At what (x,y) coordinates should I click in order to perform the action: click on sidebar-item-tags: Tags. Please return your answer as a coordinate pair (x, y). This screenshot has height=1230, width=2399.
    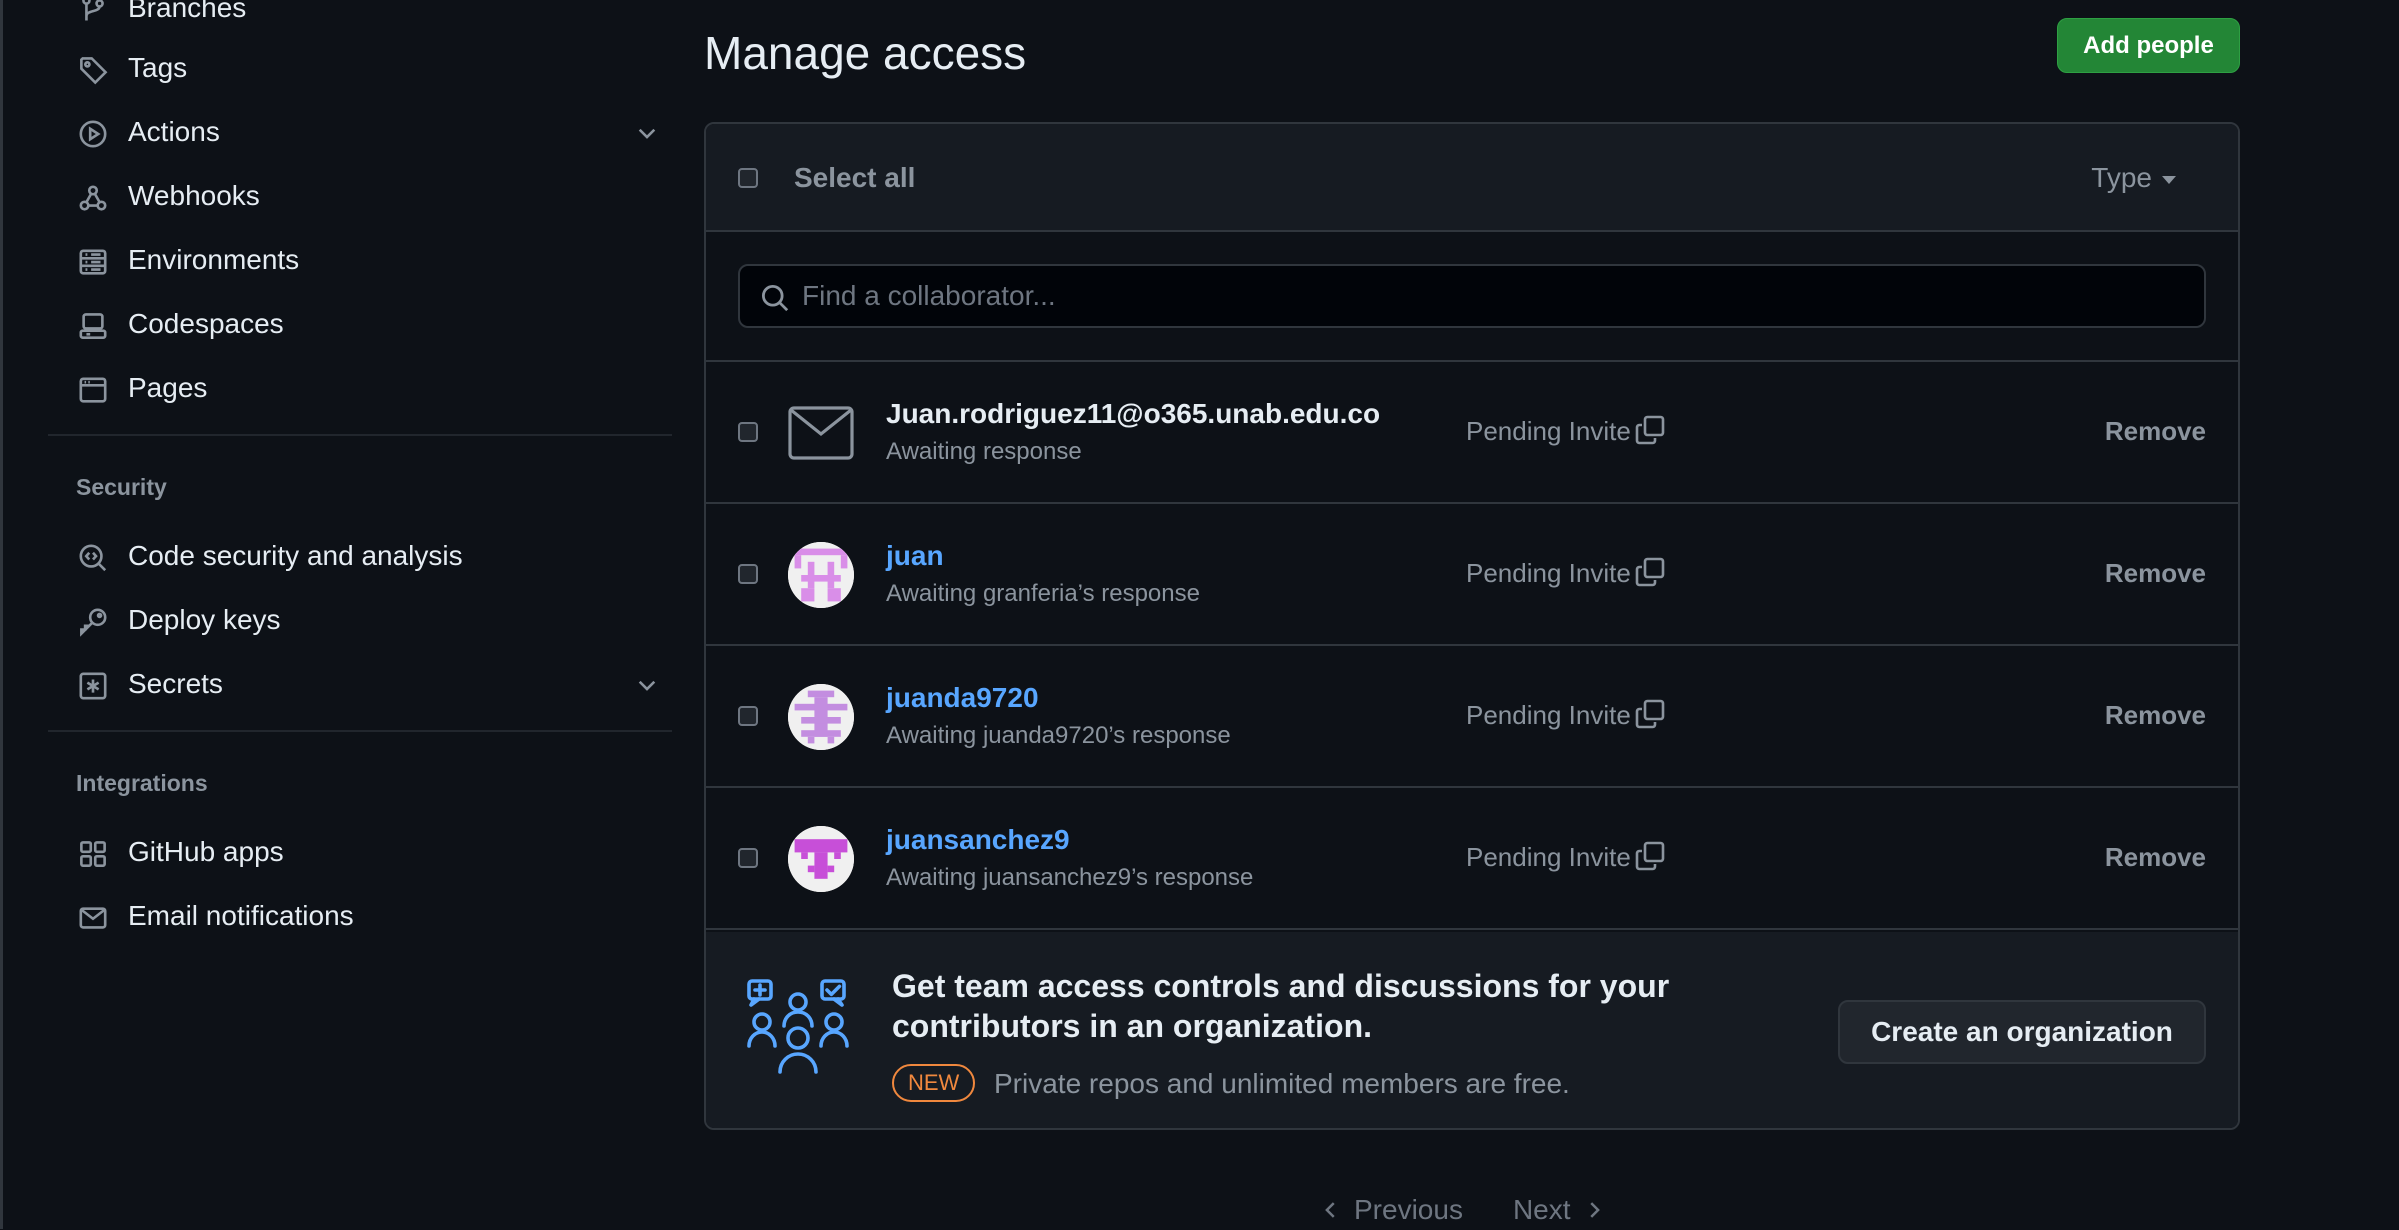
    Looking at the image, I should click on (348, 68).